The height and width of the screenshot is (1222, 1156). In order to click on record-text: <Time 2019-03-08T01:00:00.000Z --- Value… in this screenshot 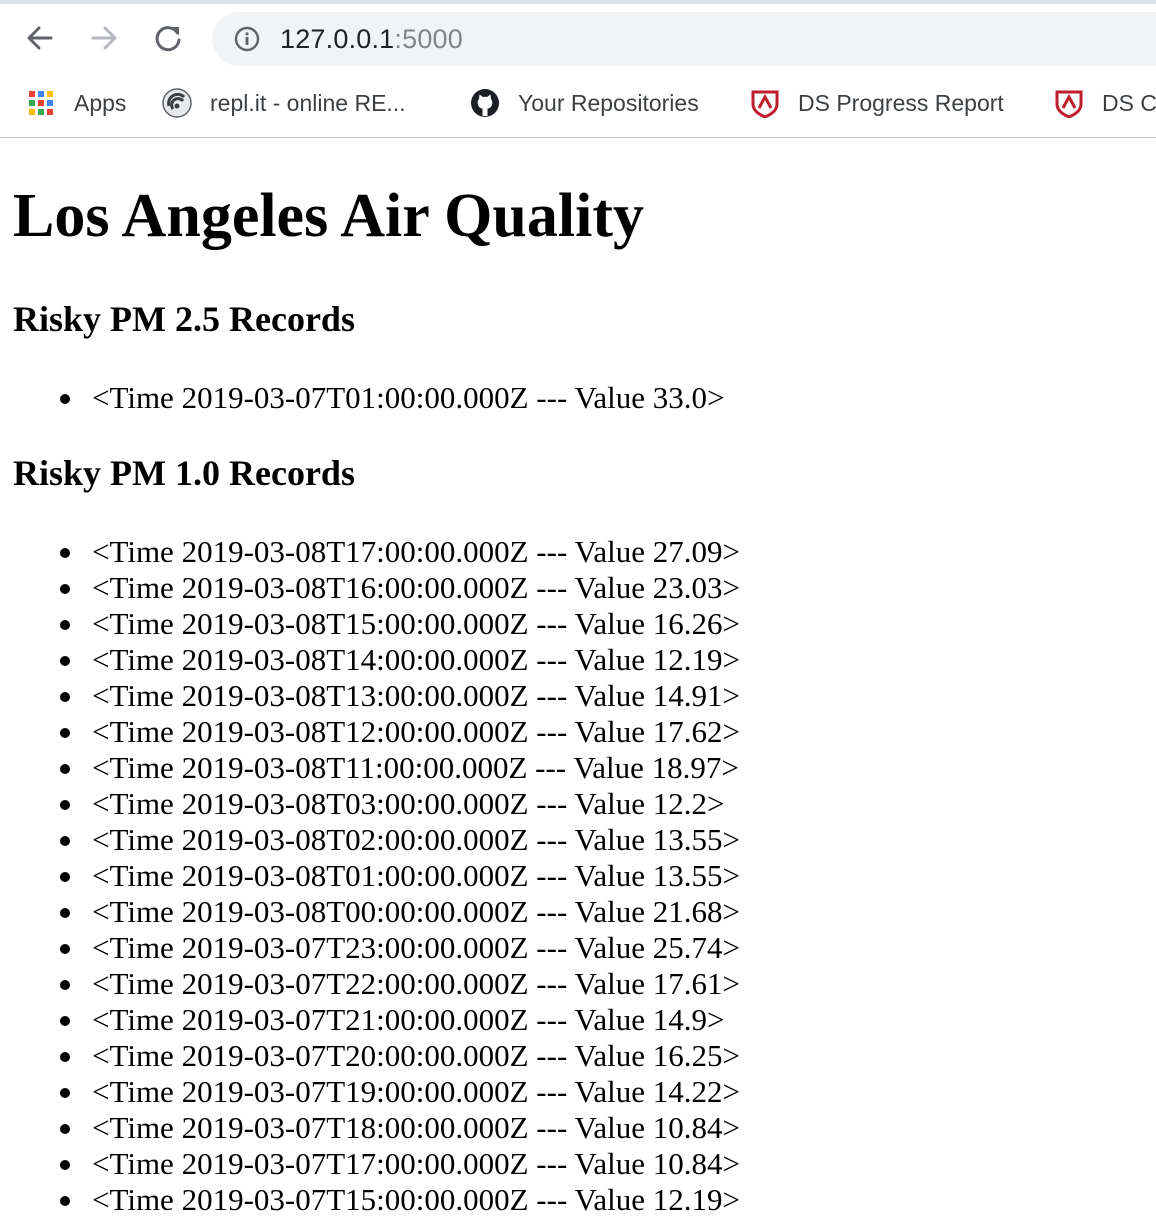, I will do `click(416, 875)`.